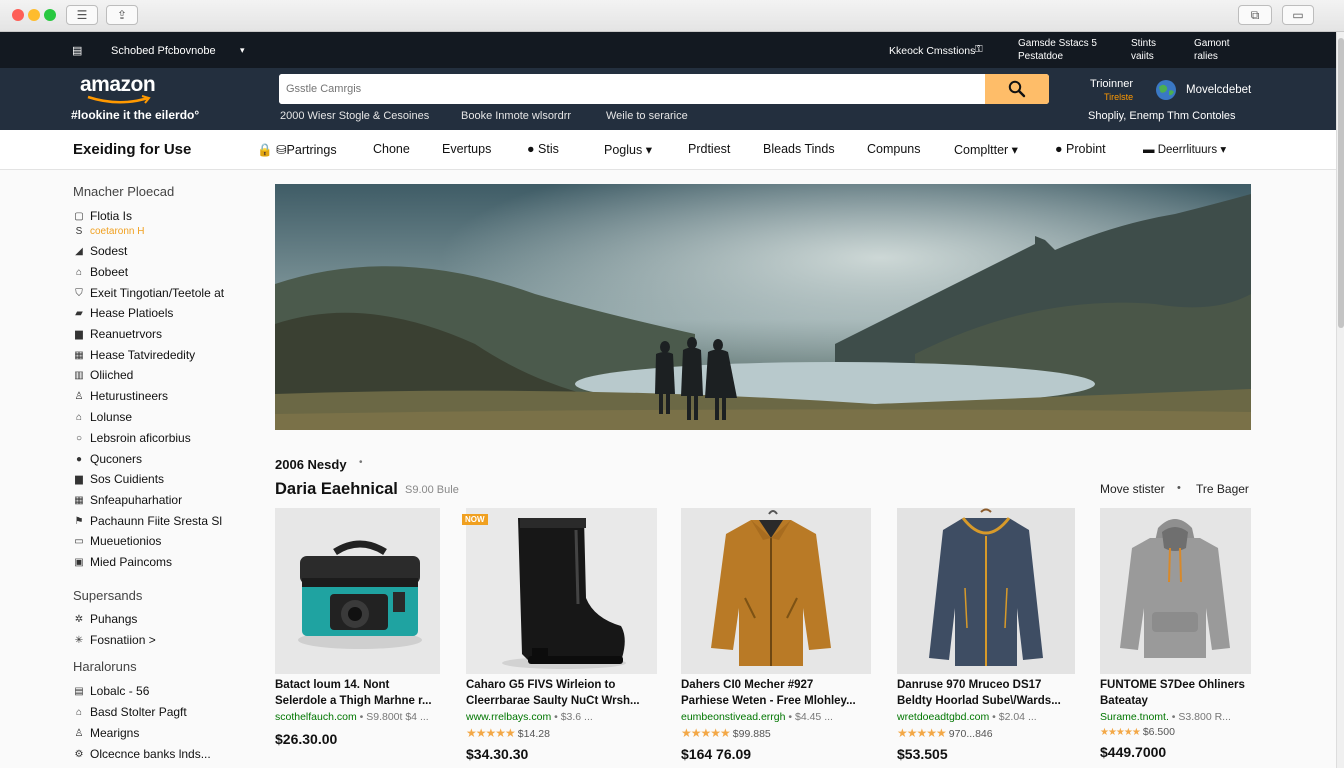  I want to click on more-link: Move stister, so click(1132, 489).